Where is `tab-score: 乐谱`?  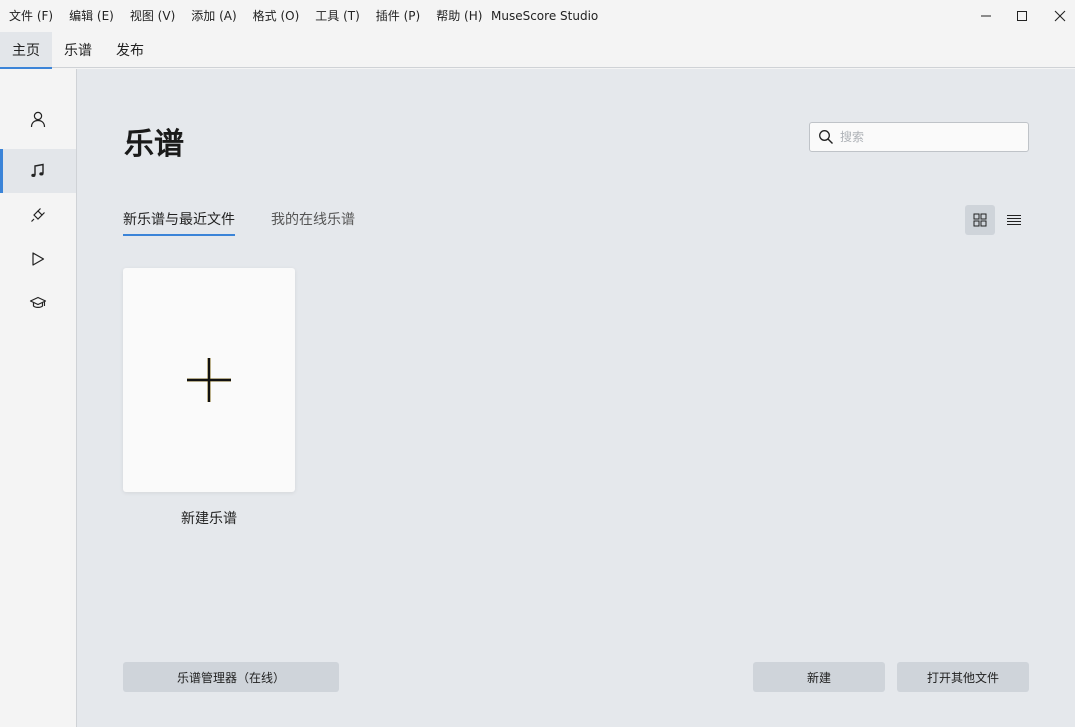 tab-score: 乐谱 is located at coordinates (78, 50).